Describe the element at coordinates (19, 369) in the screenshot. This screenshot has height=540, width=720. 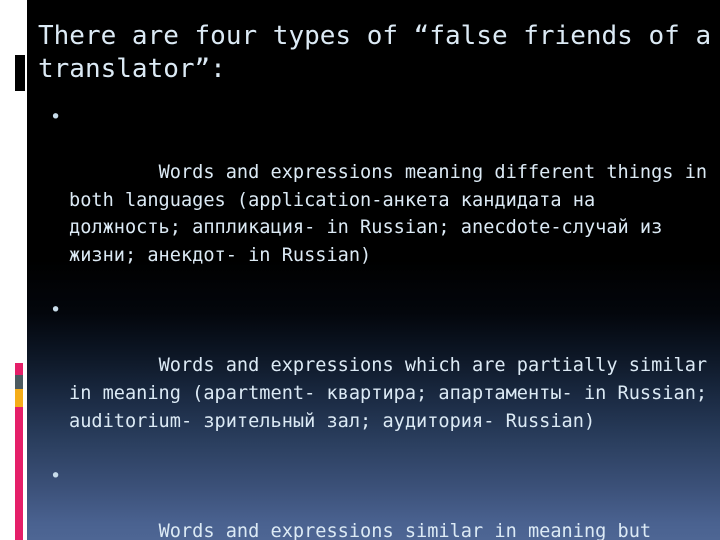
I see `accent-segment-pink-top` at that location.